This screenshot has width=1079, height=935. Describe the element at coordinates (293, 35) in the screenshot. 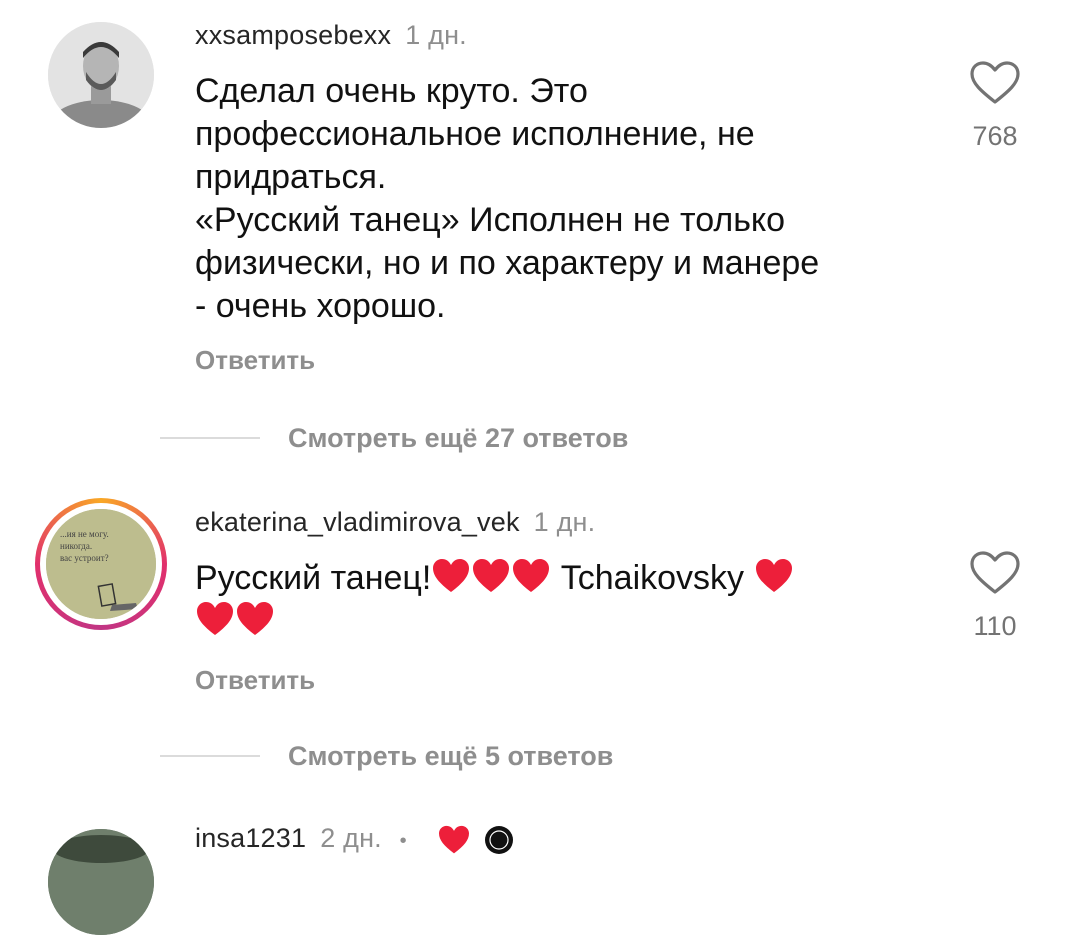

I see `username-text: xxsamposebexx` at that location.